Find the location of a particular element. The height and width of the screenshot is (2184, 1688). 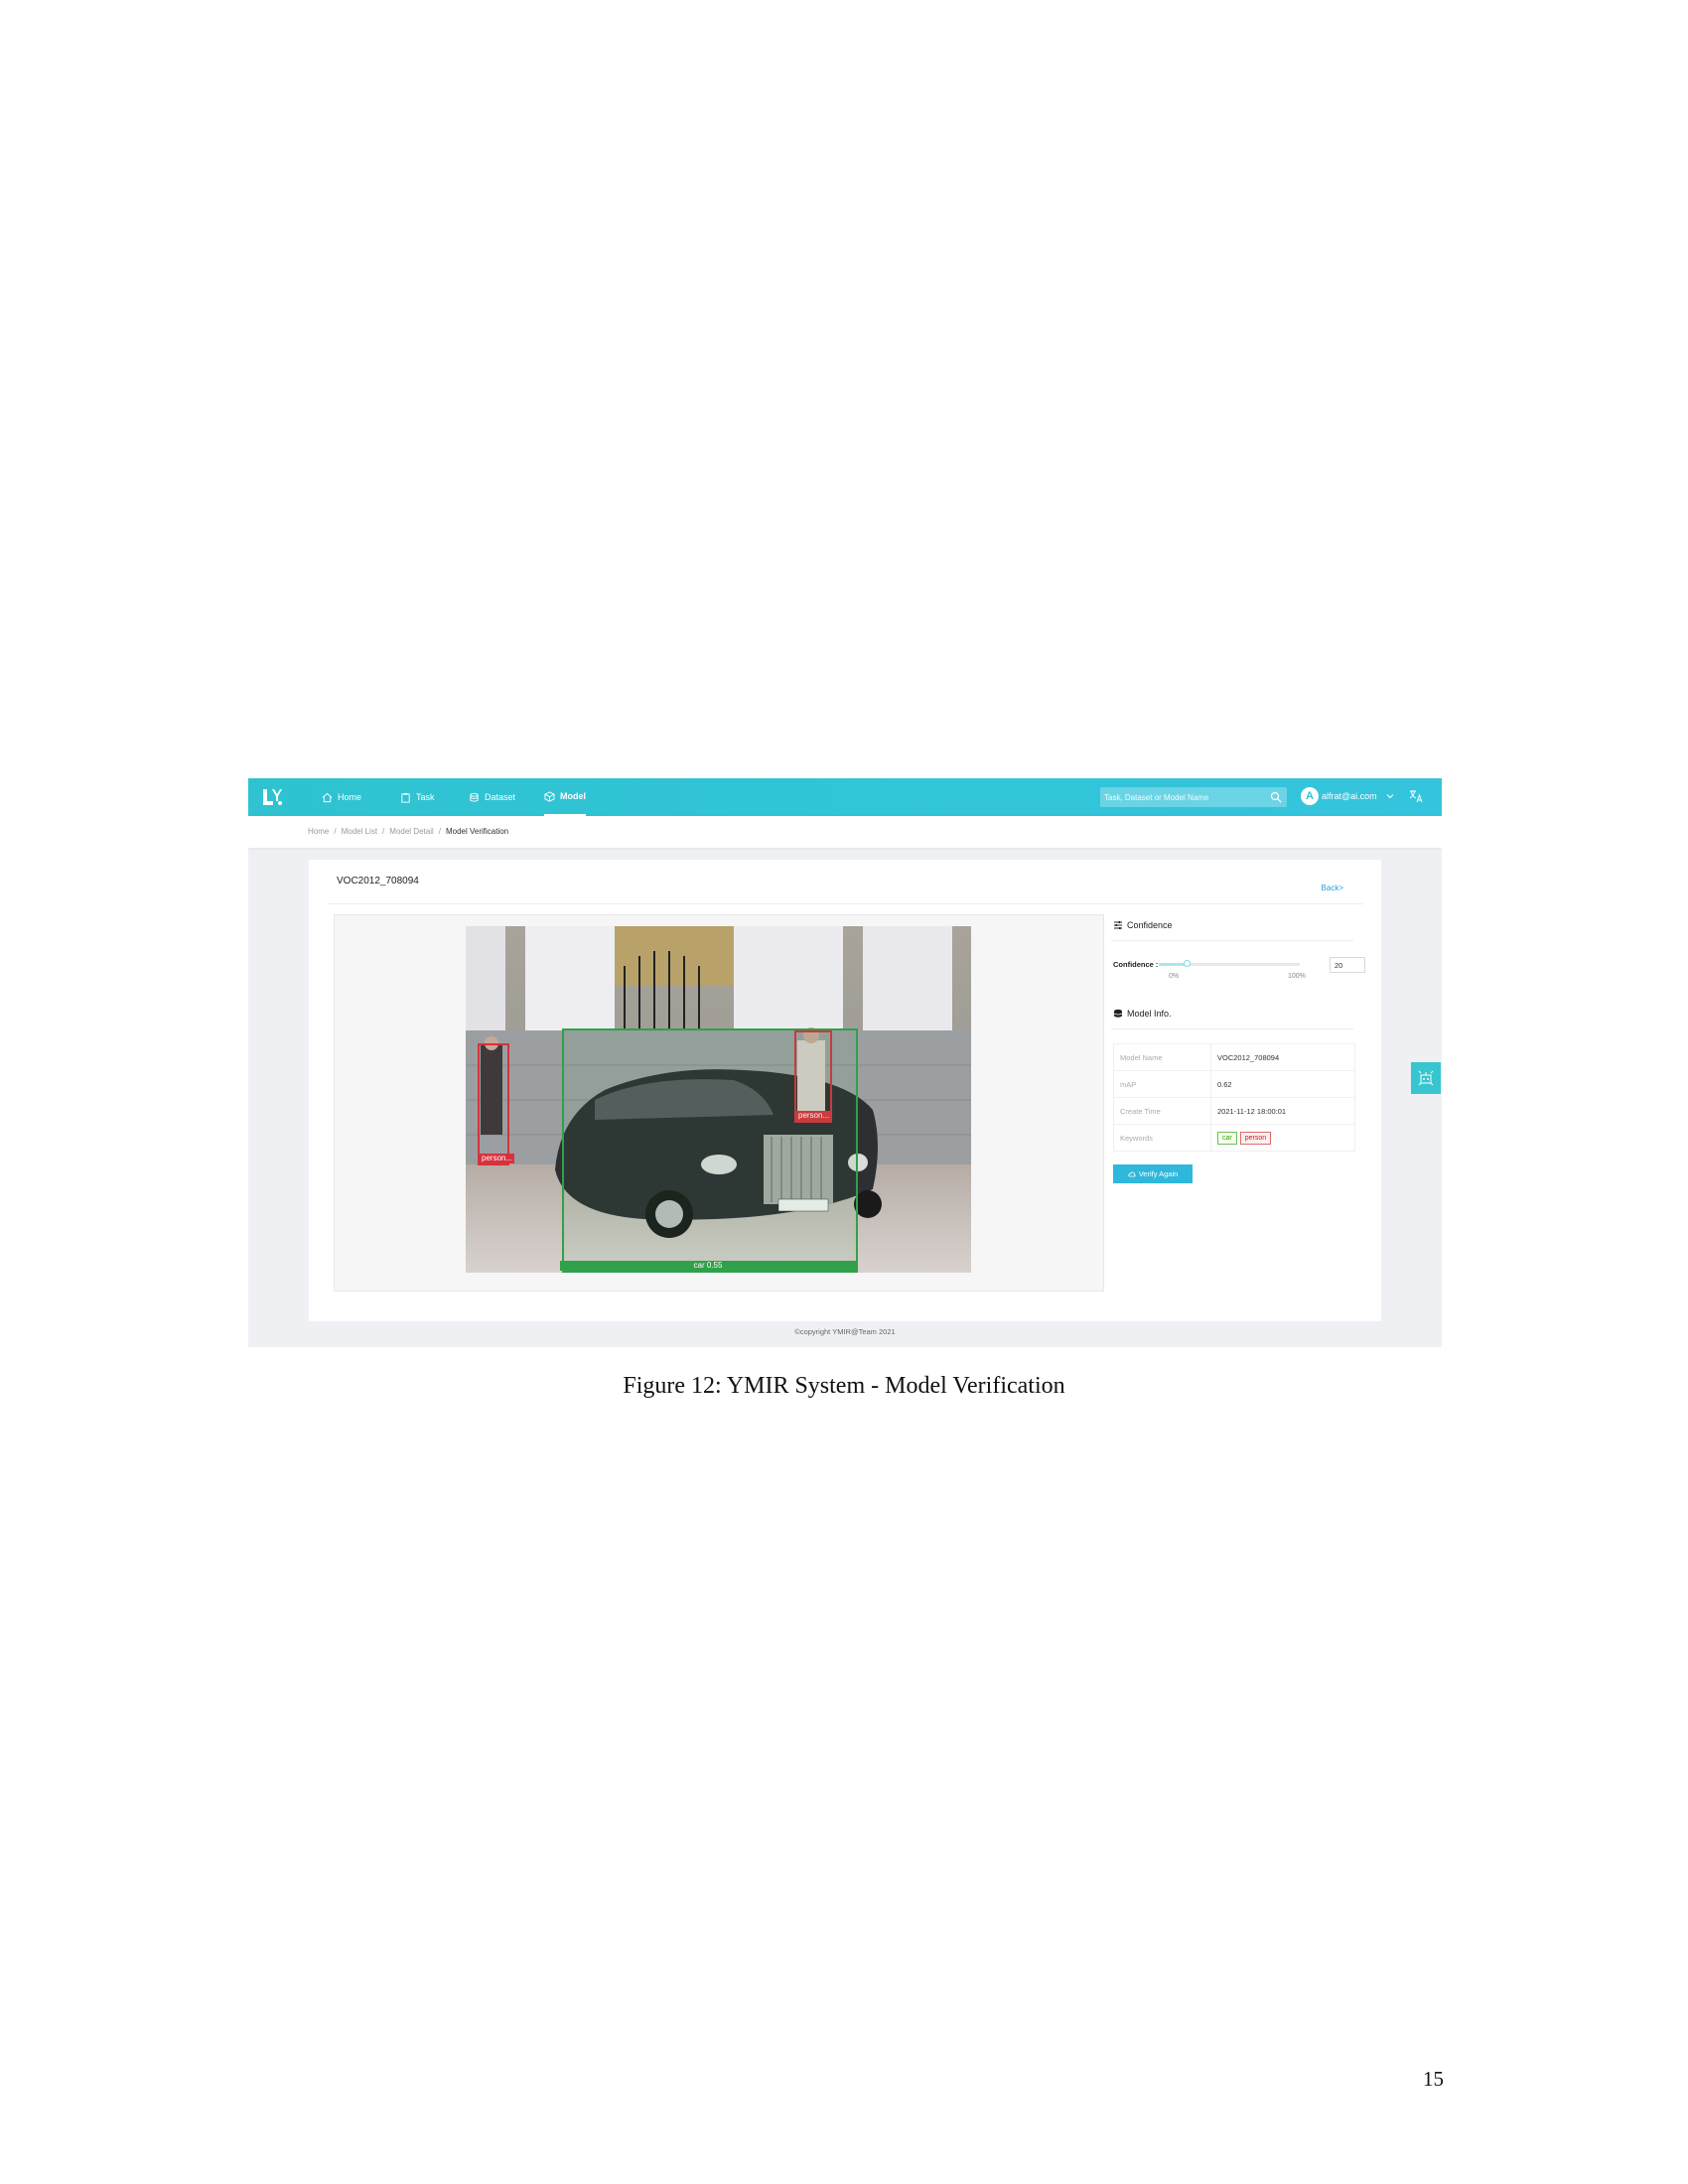

app-footer: ©copyright YMIR@Team 2021 is located at coordinates (845, 1331).